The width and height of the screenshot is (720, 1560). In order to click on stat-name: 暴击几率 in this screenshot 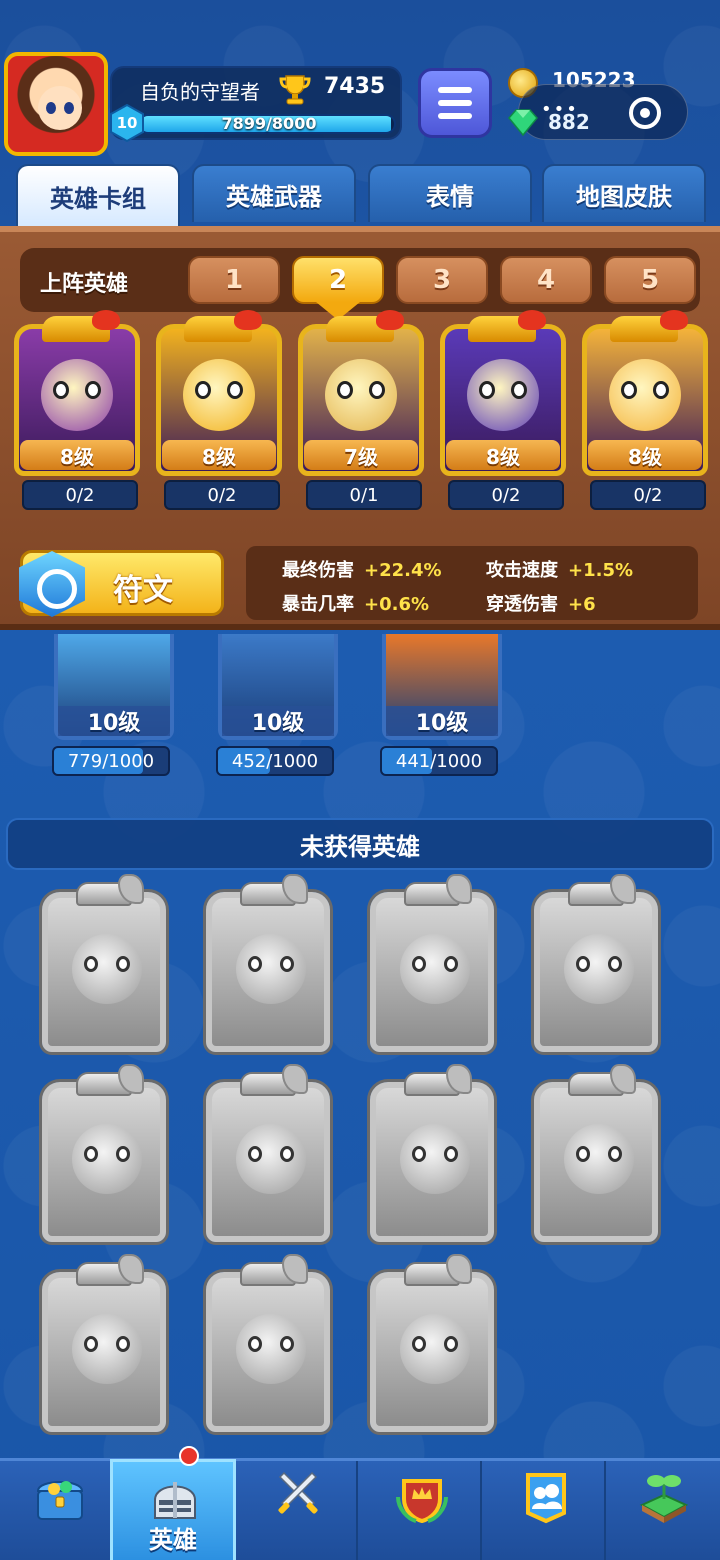, I will do `click(318, 604)`.